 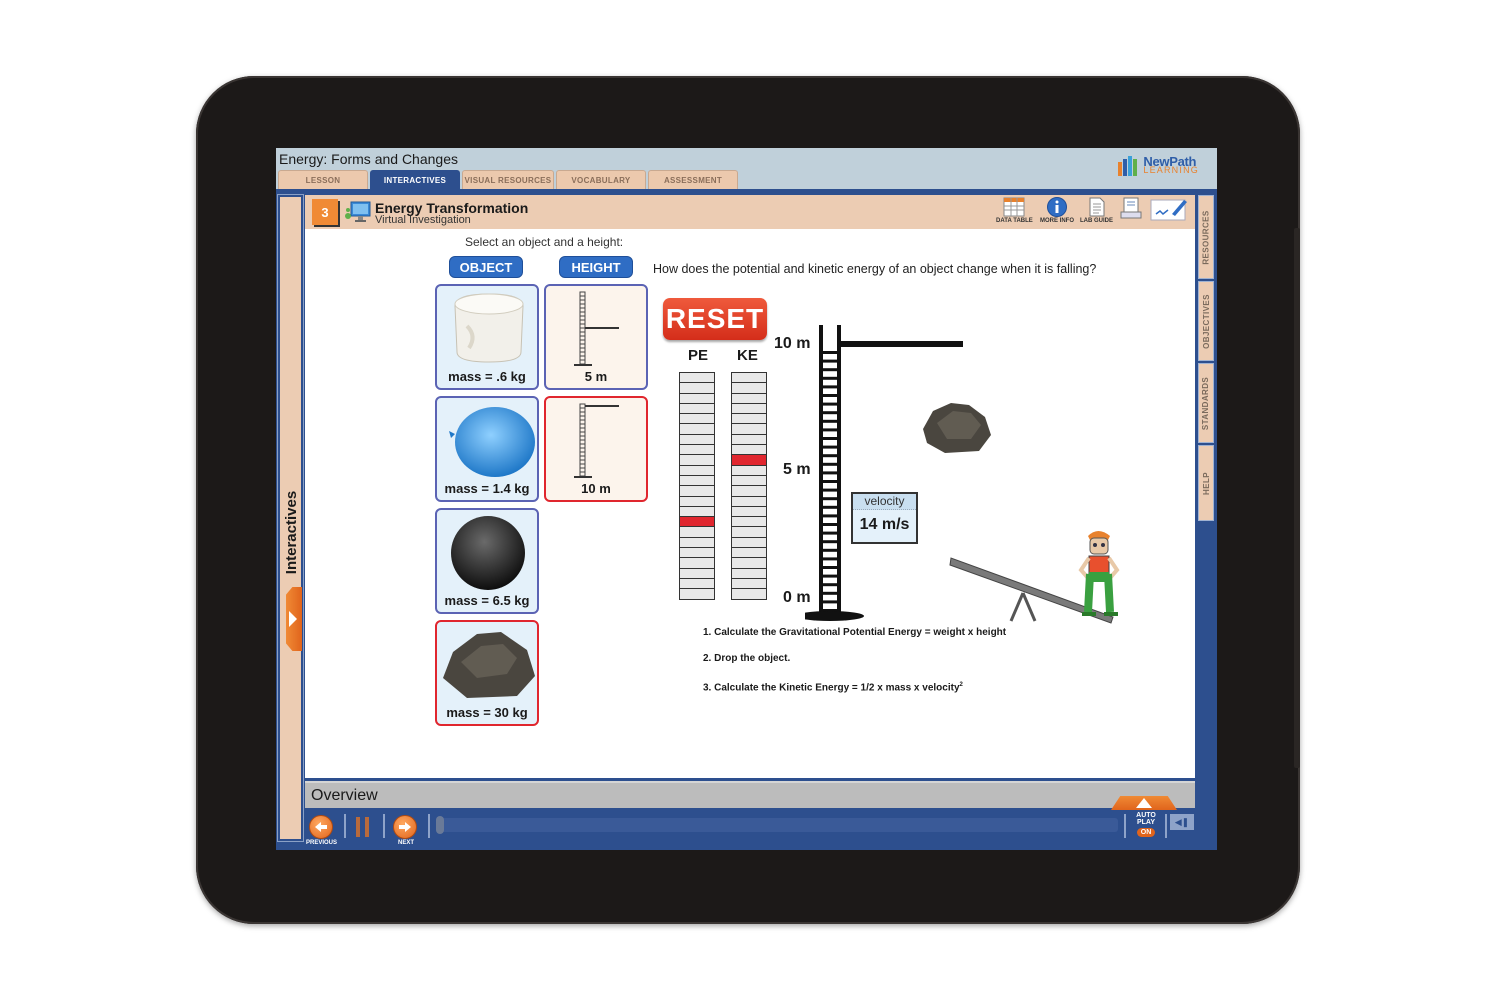 I want to click on progress-thumb, so click(x=440, y=825).